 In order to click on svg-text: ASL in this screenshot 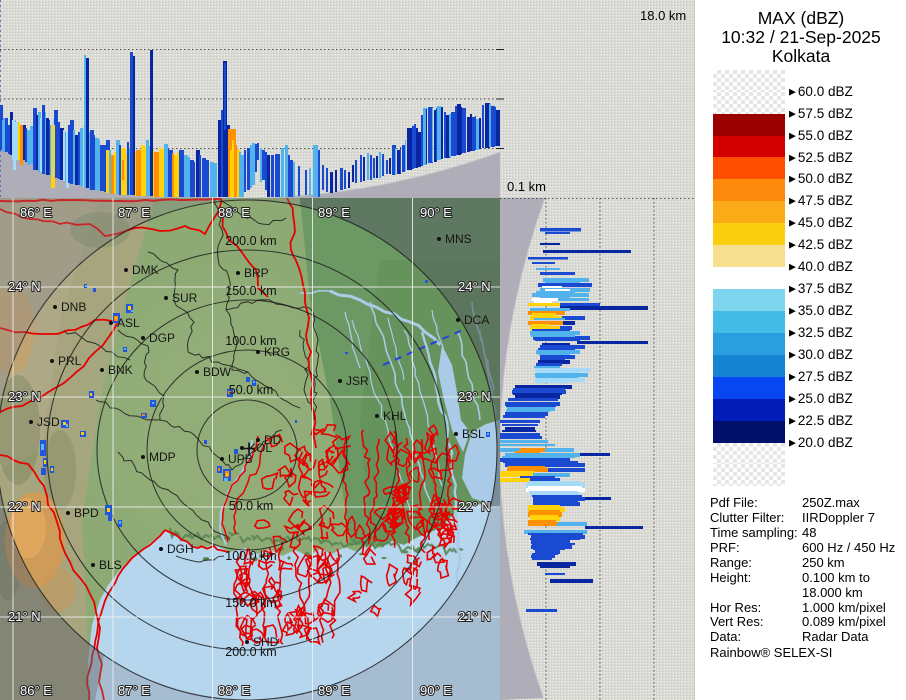, I will do `click(128, 323)`.